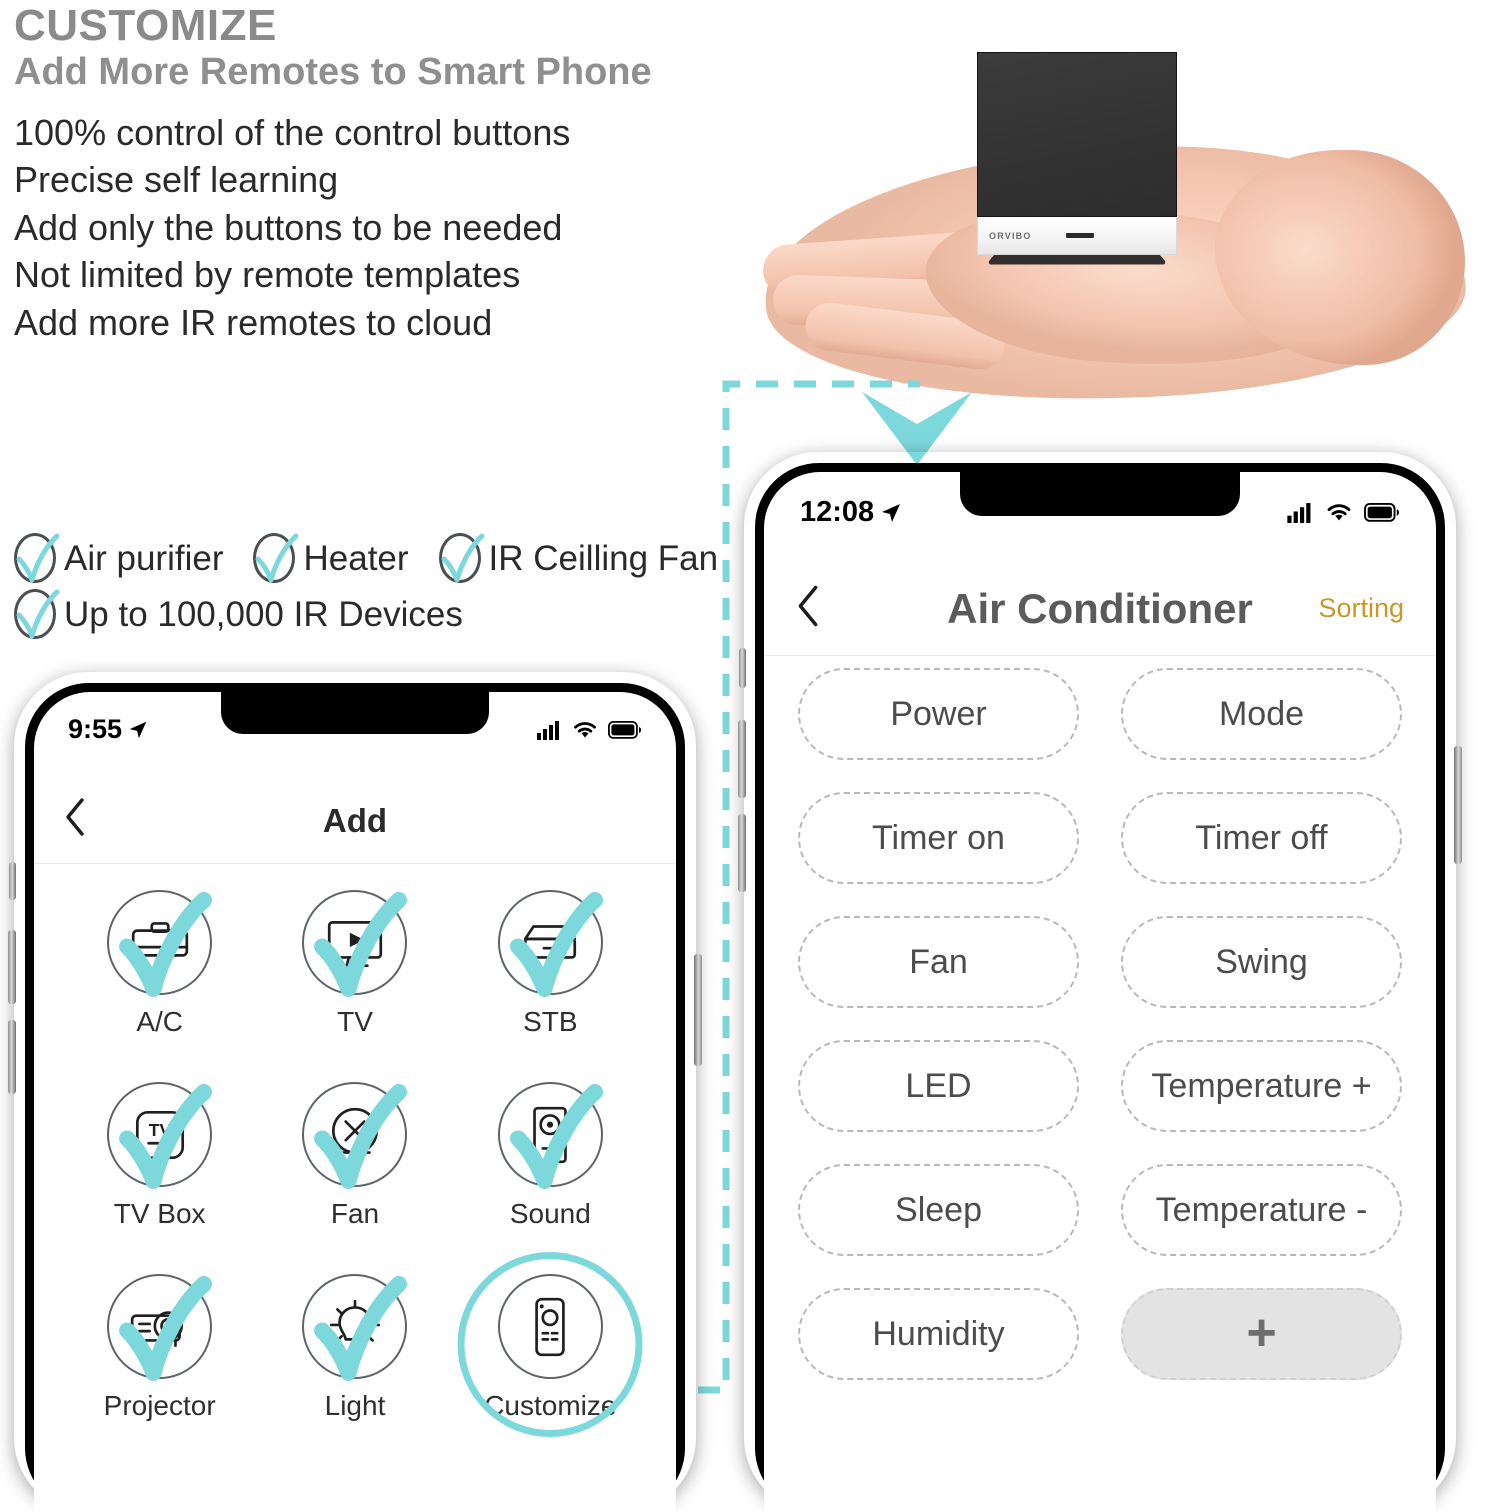  I want to click on device-base: ORVIBO, so click(1077, 236).